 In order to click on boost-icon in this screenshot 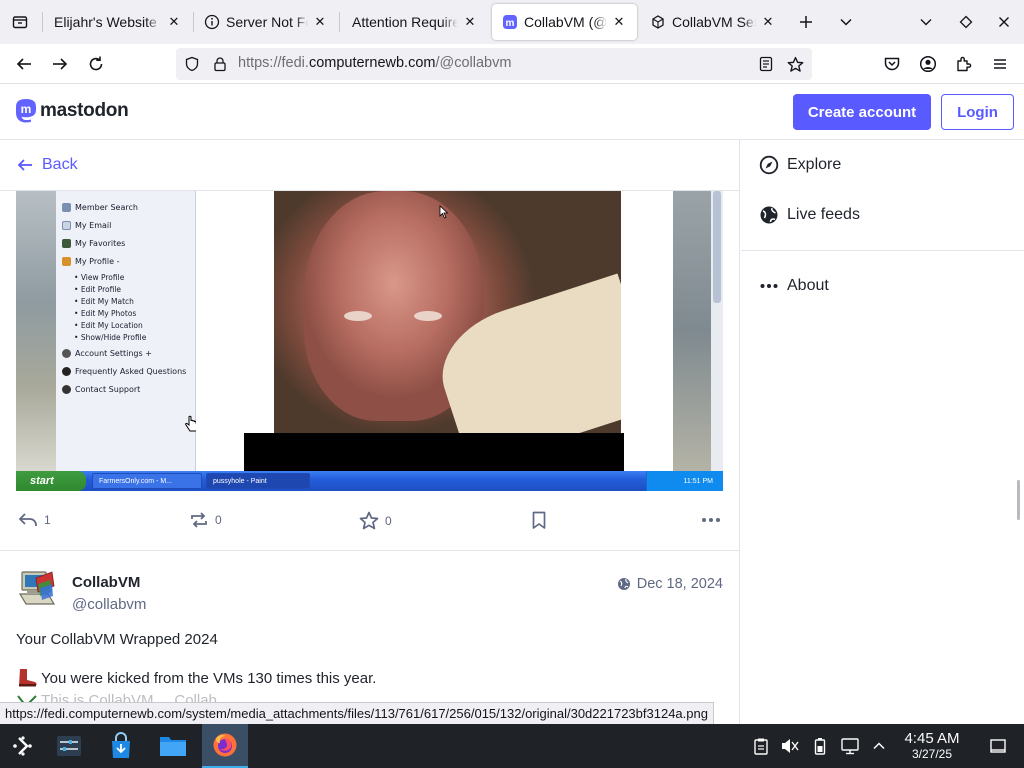, I will do `click(199, 520)`.